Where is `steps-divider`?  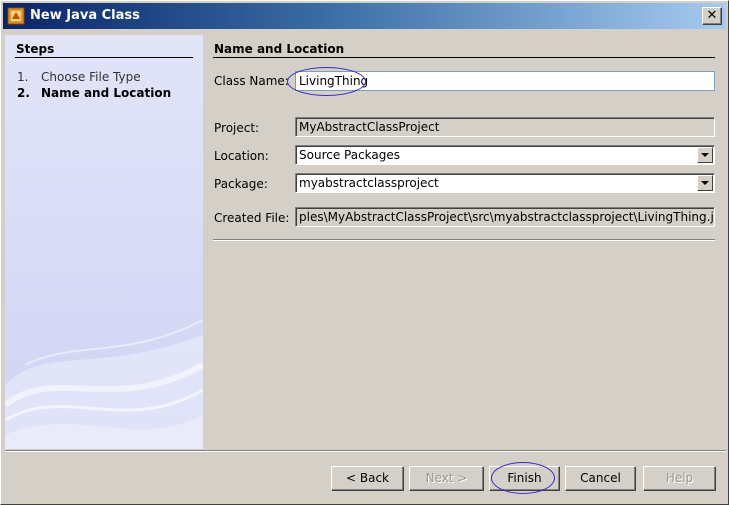 steps-divider is located at coordinates (104, 57).